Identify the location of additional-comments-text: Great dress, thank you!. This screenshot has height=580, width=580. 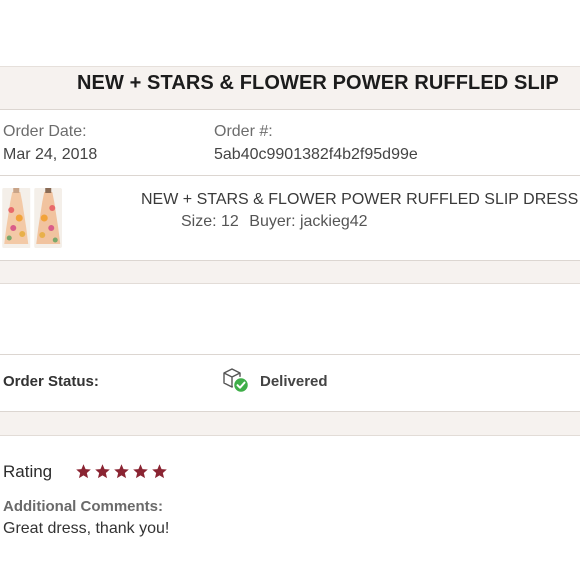
(86, 528).